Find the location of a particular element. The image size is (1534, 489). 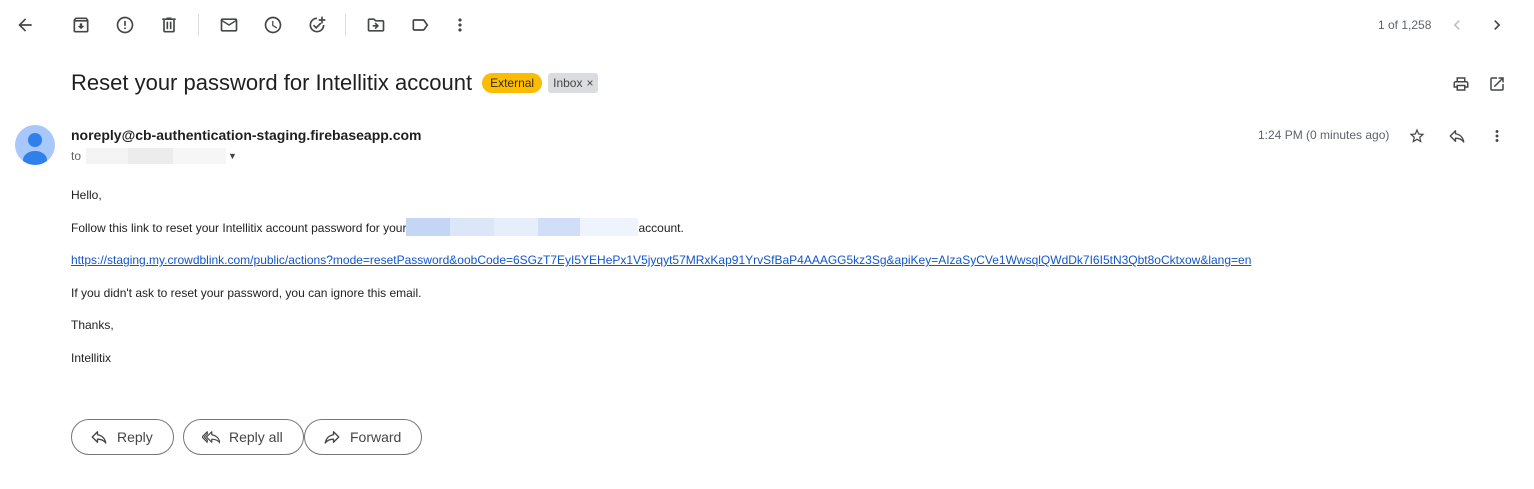

add-to-tasks-icon is located at coordinates (317, 24).